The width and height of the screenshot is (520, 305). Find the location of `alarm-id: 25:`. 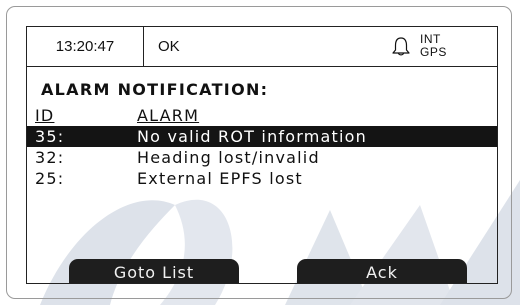

alarm-id: 25: is located at coordinates (50, 178).